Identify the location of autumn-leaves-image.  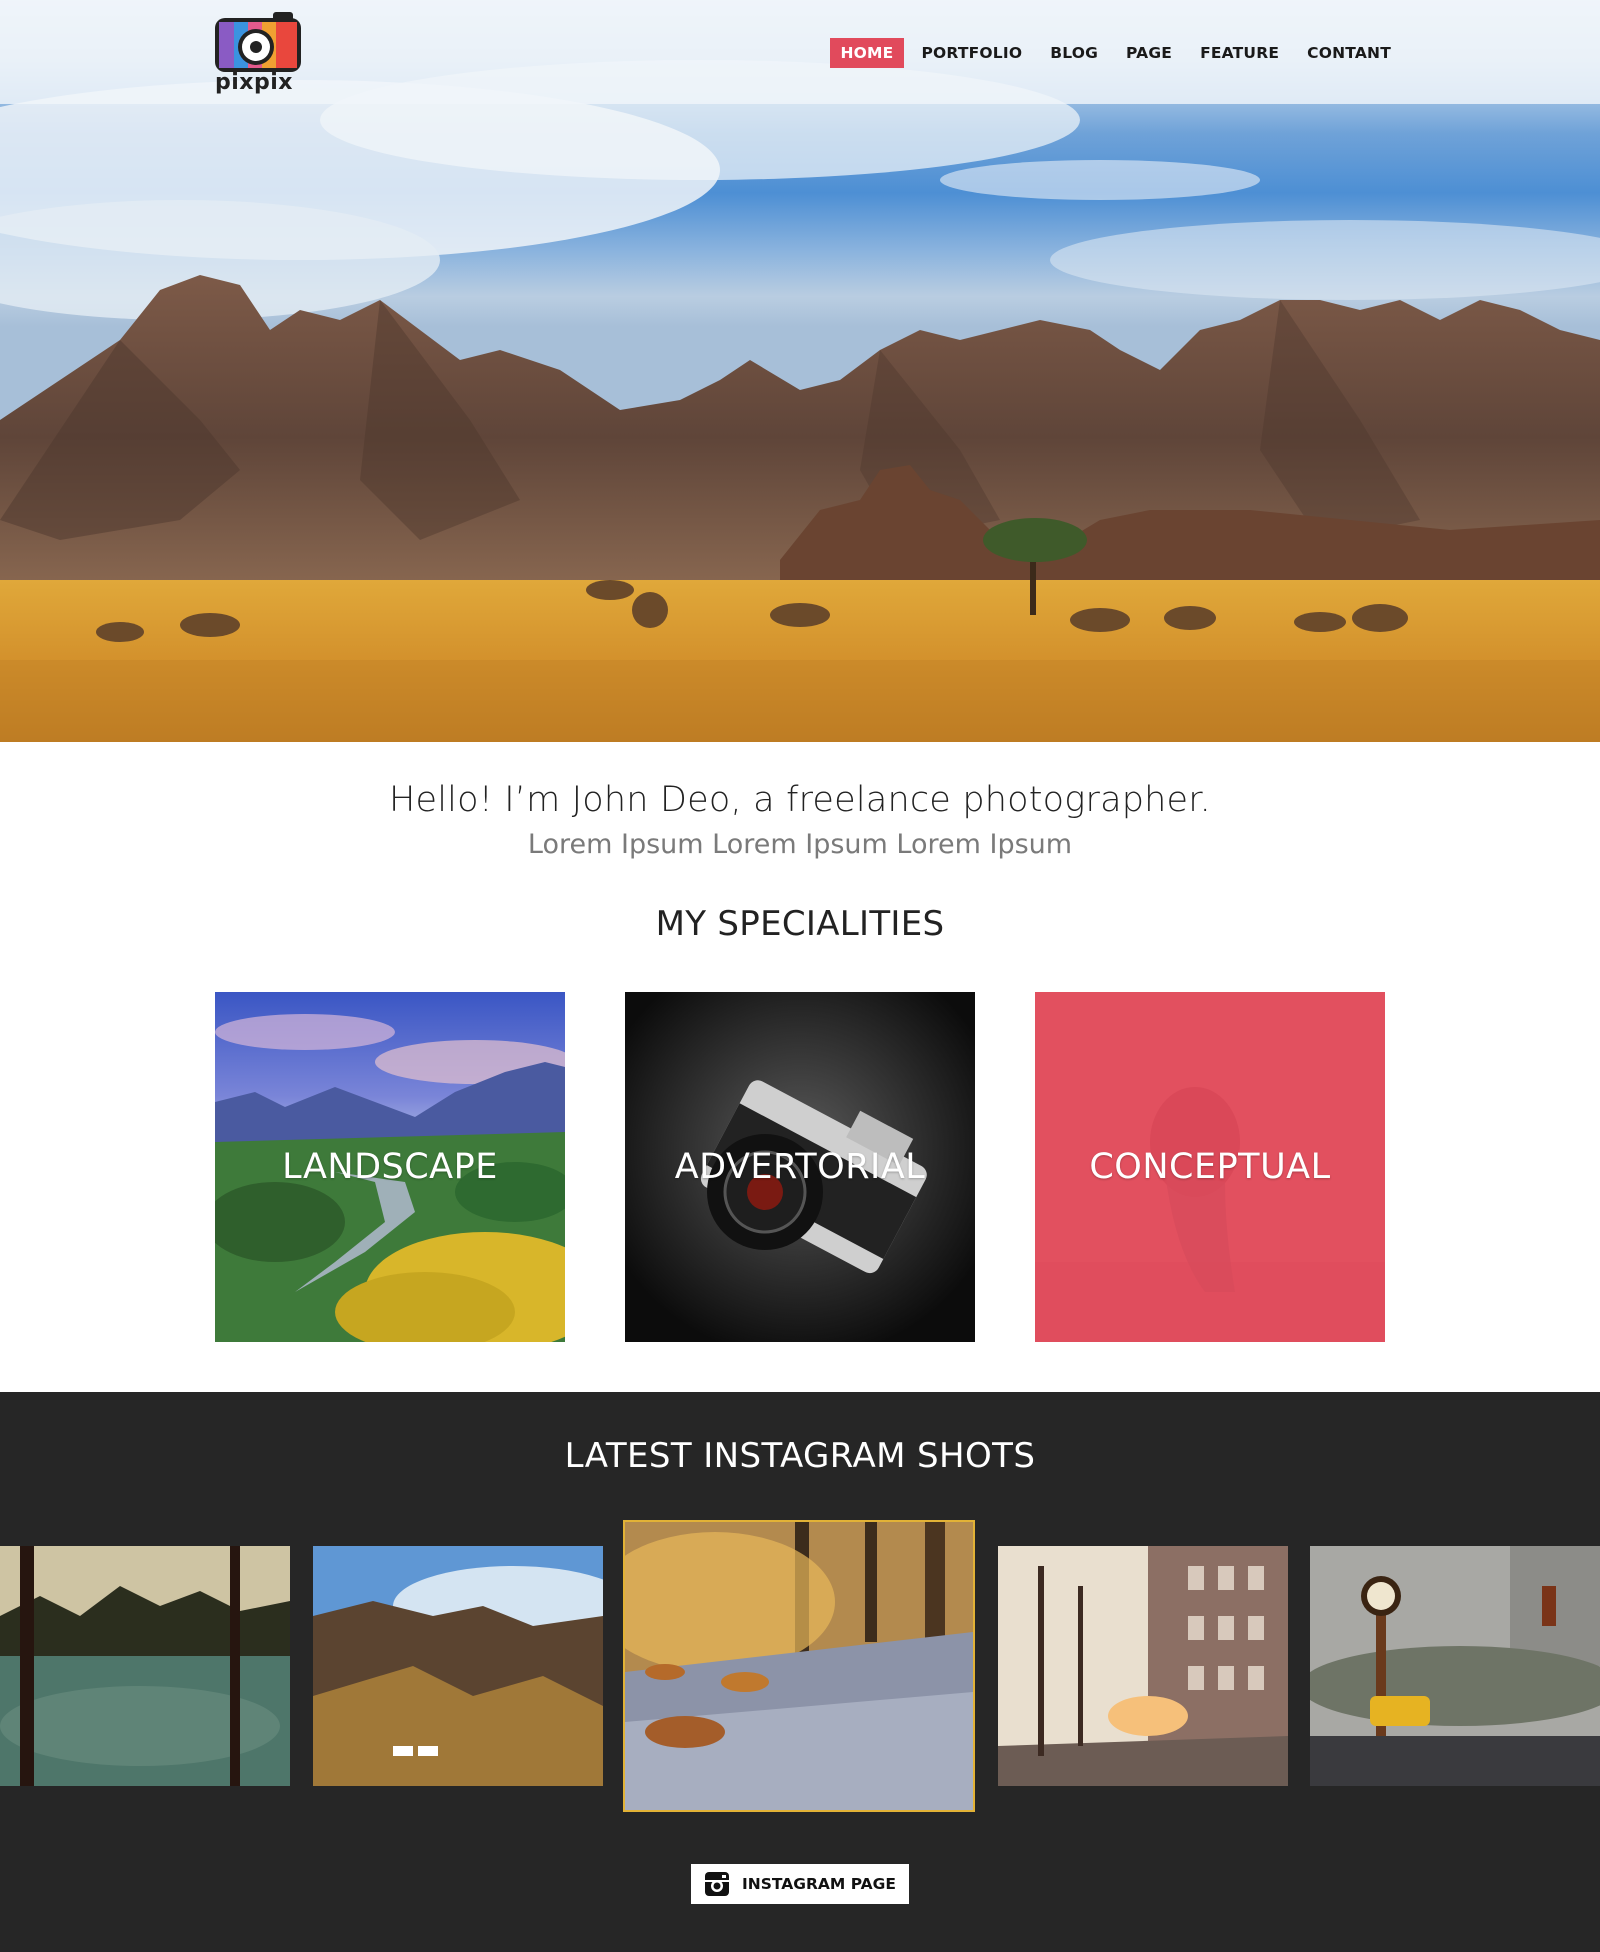
(799, 1666).